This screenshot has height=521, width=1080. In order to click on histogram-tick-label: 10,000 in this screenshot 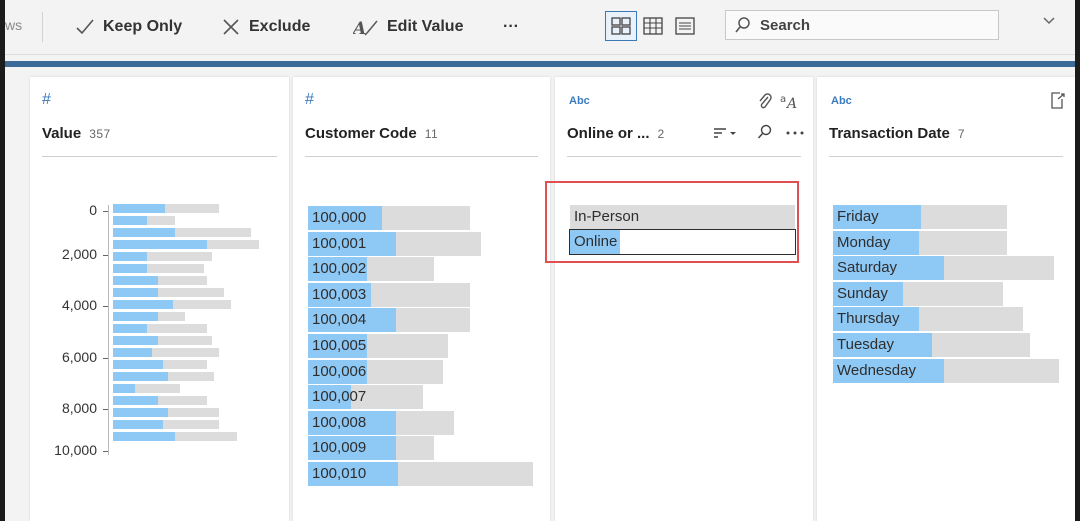, I will do `click(75, 450)`.